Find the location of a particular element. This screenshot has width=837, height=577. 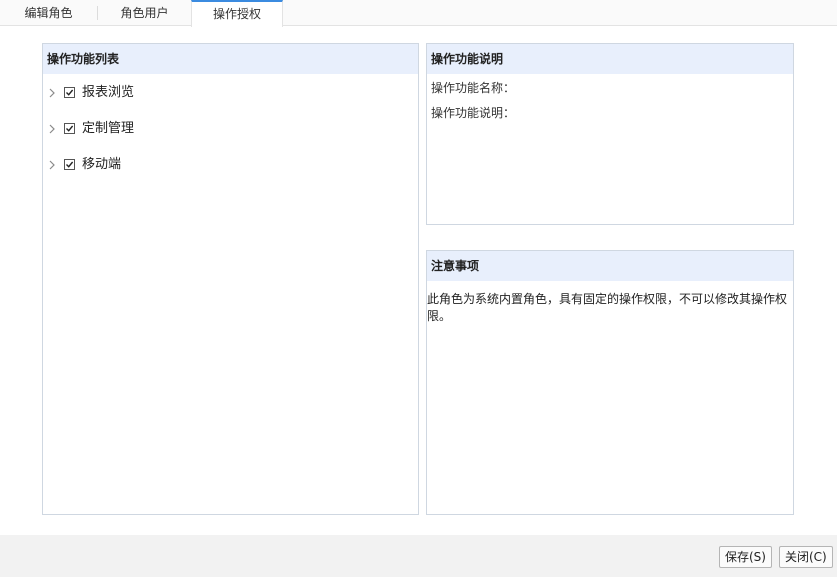

custom-manage-checkbox is located at coordinates (69, 128).